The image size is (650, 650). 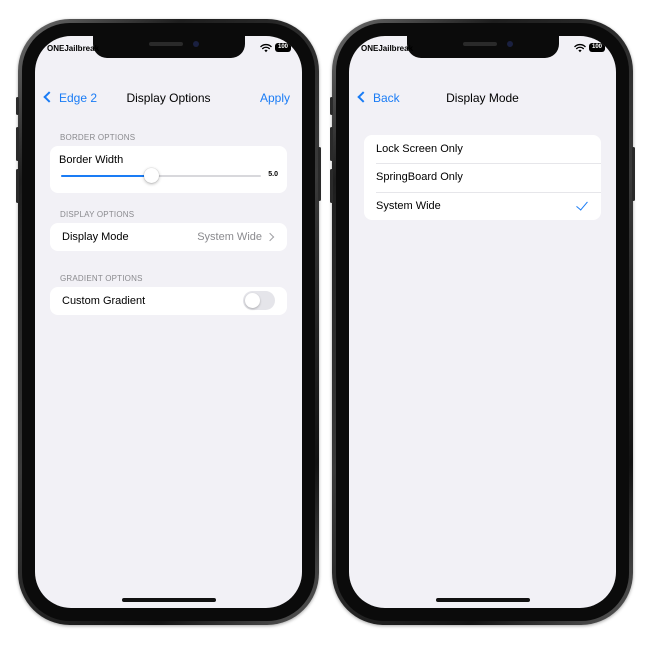 What do you see at coordinates (104, 301) in the screenshot?
I see `custom-gradient-label: Custom Gradient` at bounding box center [104, 301].